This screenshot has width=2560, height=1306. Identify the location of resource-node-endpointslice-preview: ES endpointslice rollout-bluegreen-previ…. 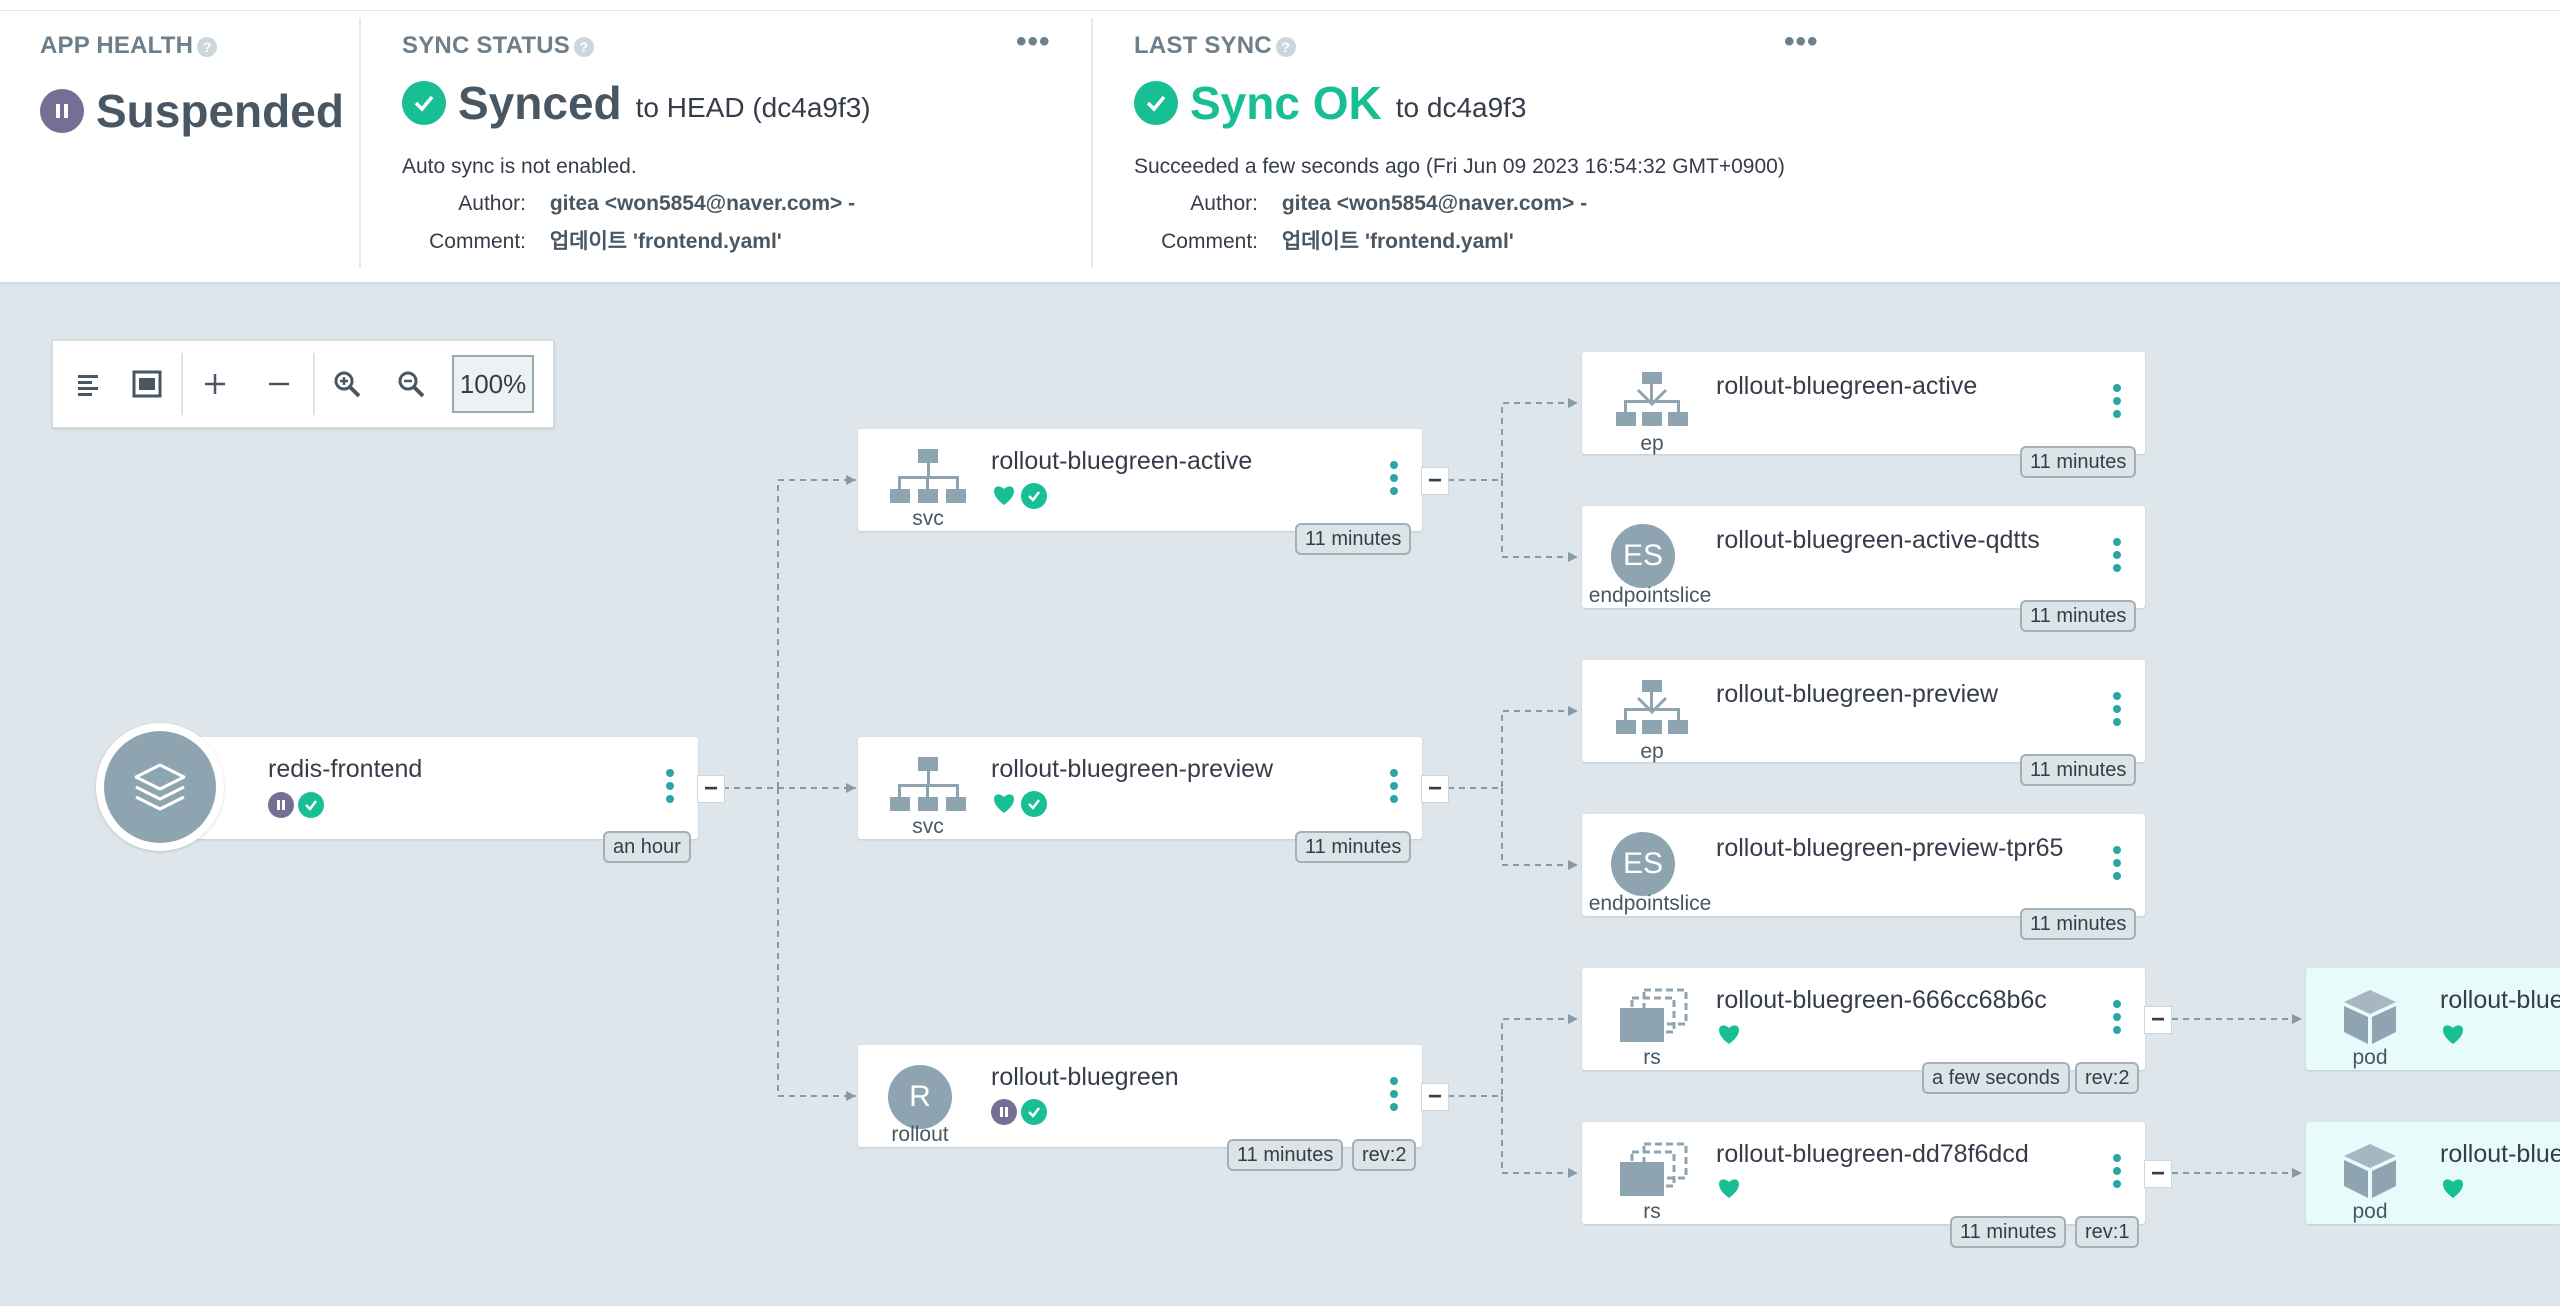
(1863, 865).